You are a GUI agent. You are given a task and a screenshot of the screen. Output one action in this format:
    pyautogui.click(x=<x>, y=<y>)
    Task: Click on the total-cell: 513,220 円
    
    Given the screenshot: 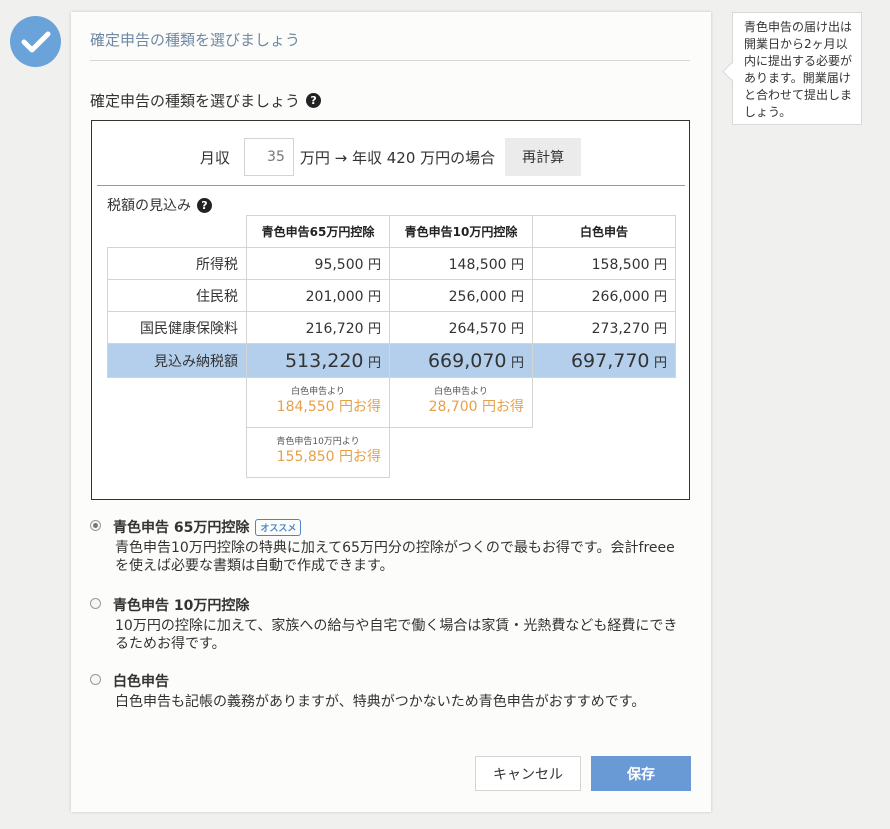 What is the action you would take?
    pyautogui.click(x=318, y=360)
    